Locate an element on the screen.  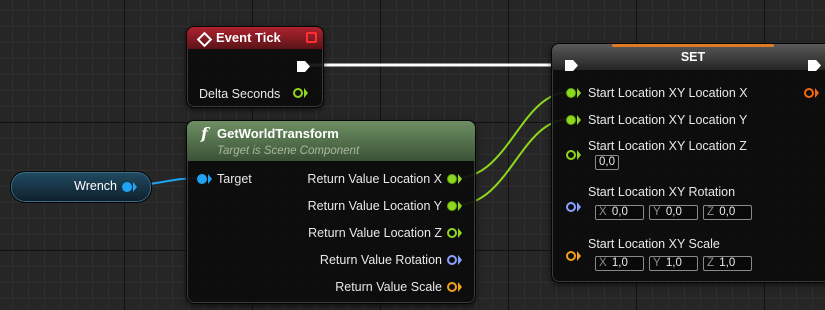
rotation-z-input: Z 0,0 is located at coordinates (727, 212).